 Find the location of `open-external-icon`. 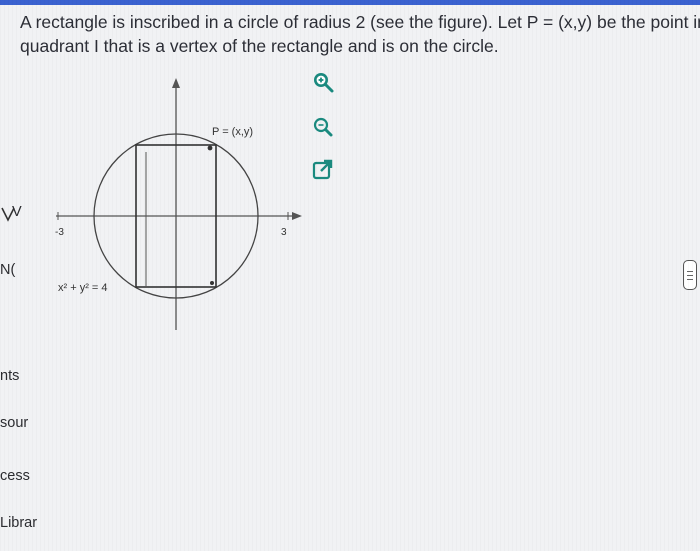

open-external-icon is located at coordinates (323, 170).